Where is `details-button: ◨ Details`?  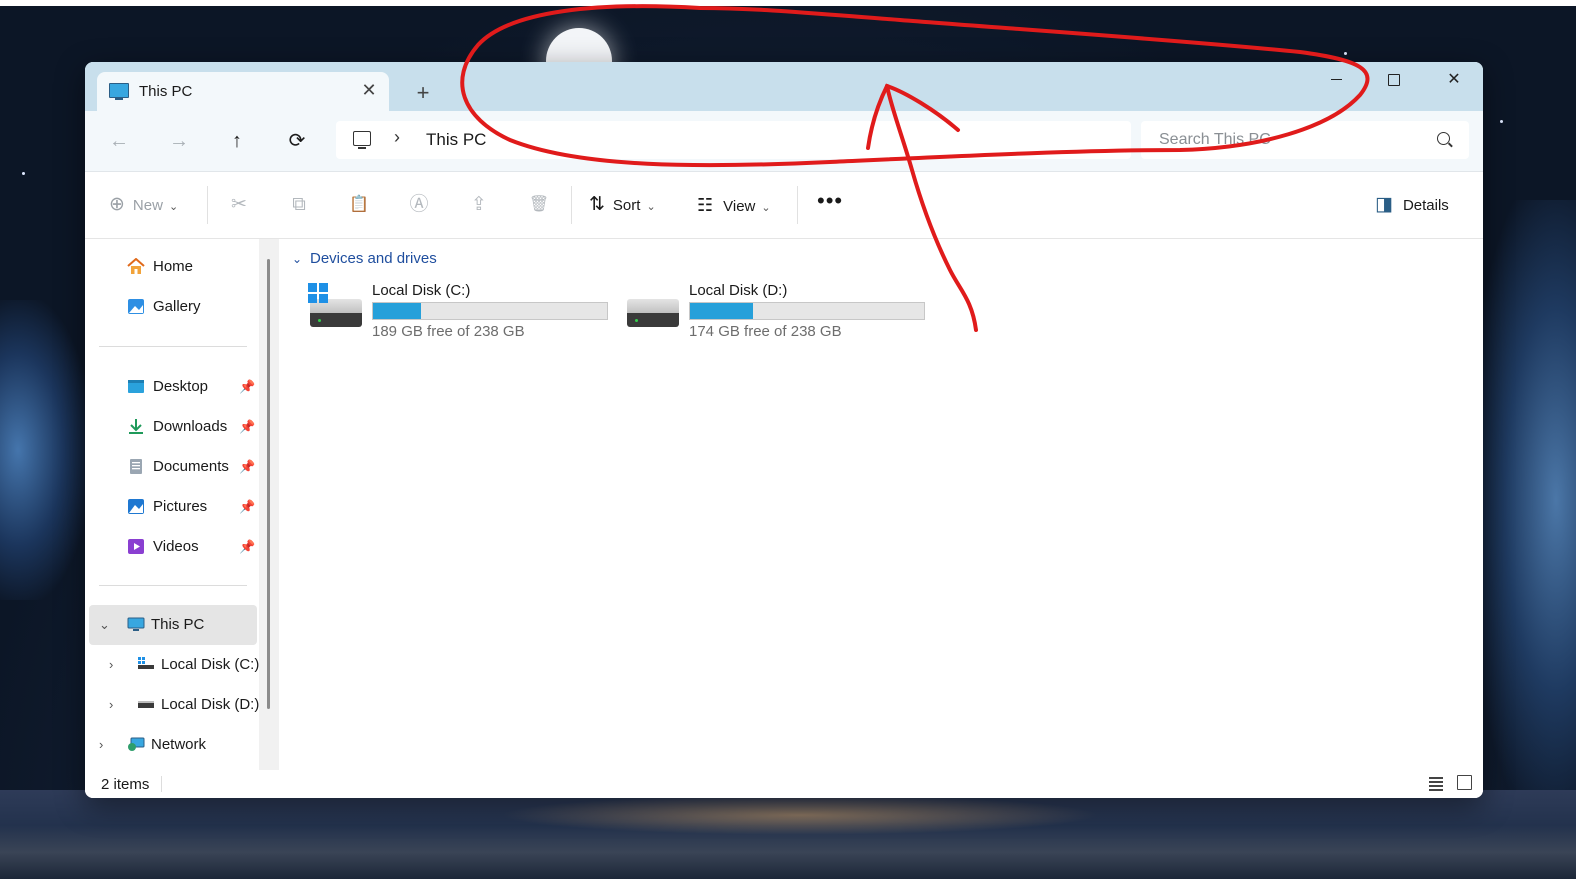 details-button: ◨ Details is located at coordinates (1412, 205).